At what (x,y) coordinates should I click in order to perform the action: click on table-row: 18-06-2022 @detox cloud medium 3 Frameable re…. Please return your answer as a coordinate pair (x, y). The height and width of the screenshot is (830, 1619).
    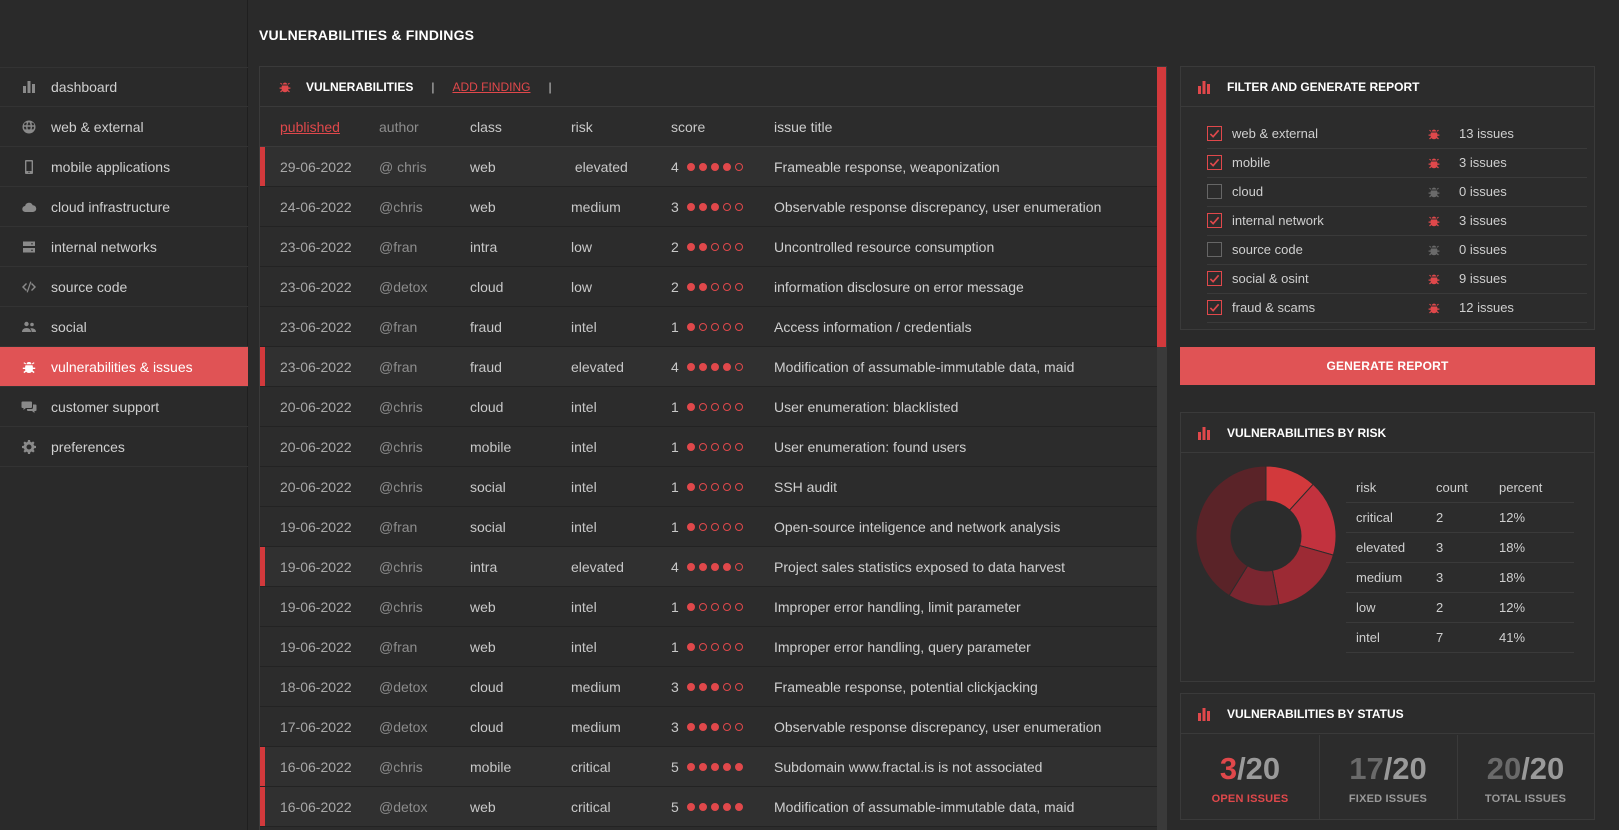
    Looking at the image, I should click on (713, 687).